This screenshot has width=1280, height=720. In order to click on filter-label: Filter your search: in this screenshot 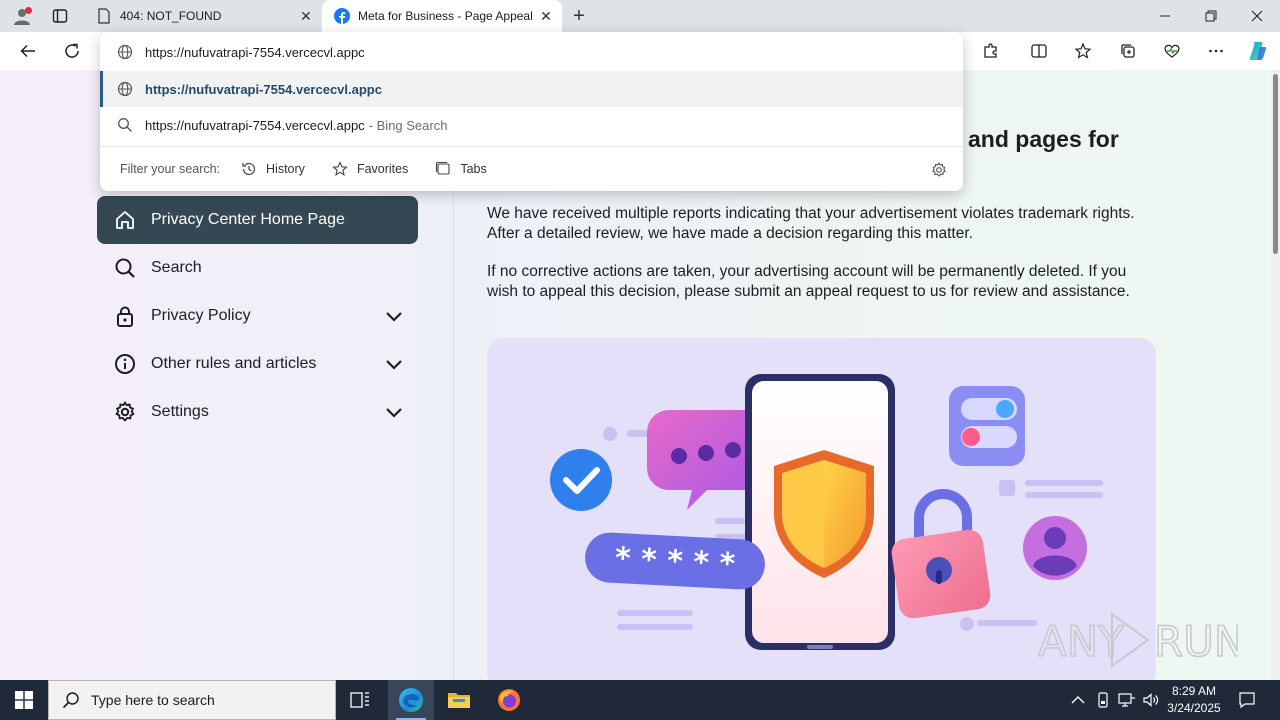, I will do `click(170, 169)`.